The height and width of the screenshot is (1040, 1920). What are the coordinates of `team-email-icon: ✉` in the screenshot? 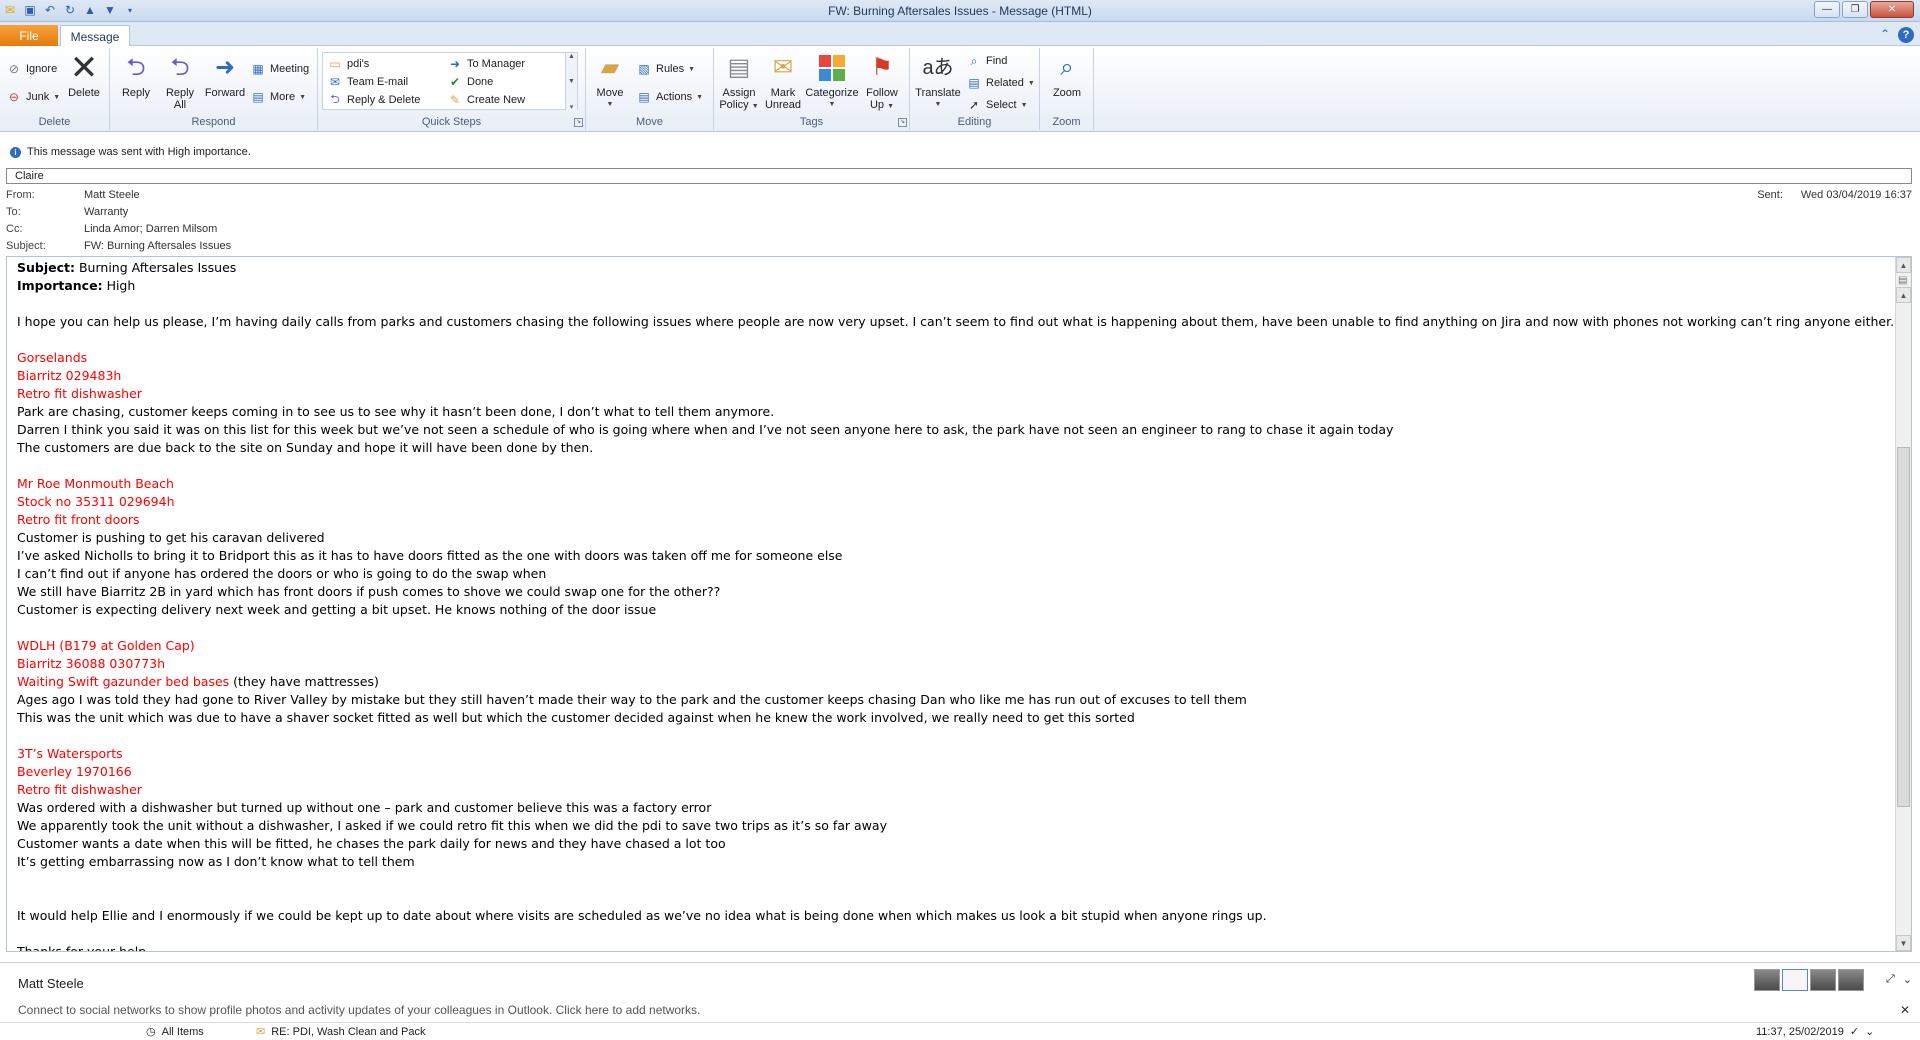 It's located at (335, 82).